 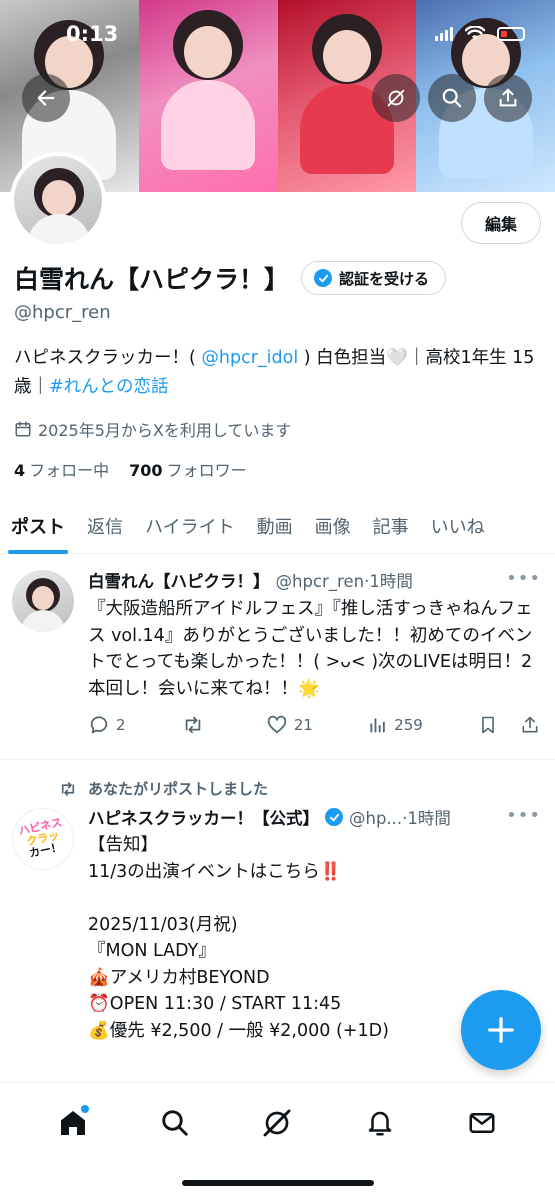 I want to click on back-button, so click(x=46, y=98).